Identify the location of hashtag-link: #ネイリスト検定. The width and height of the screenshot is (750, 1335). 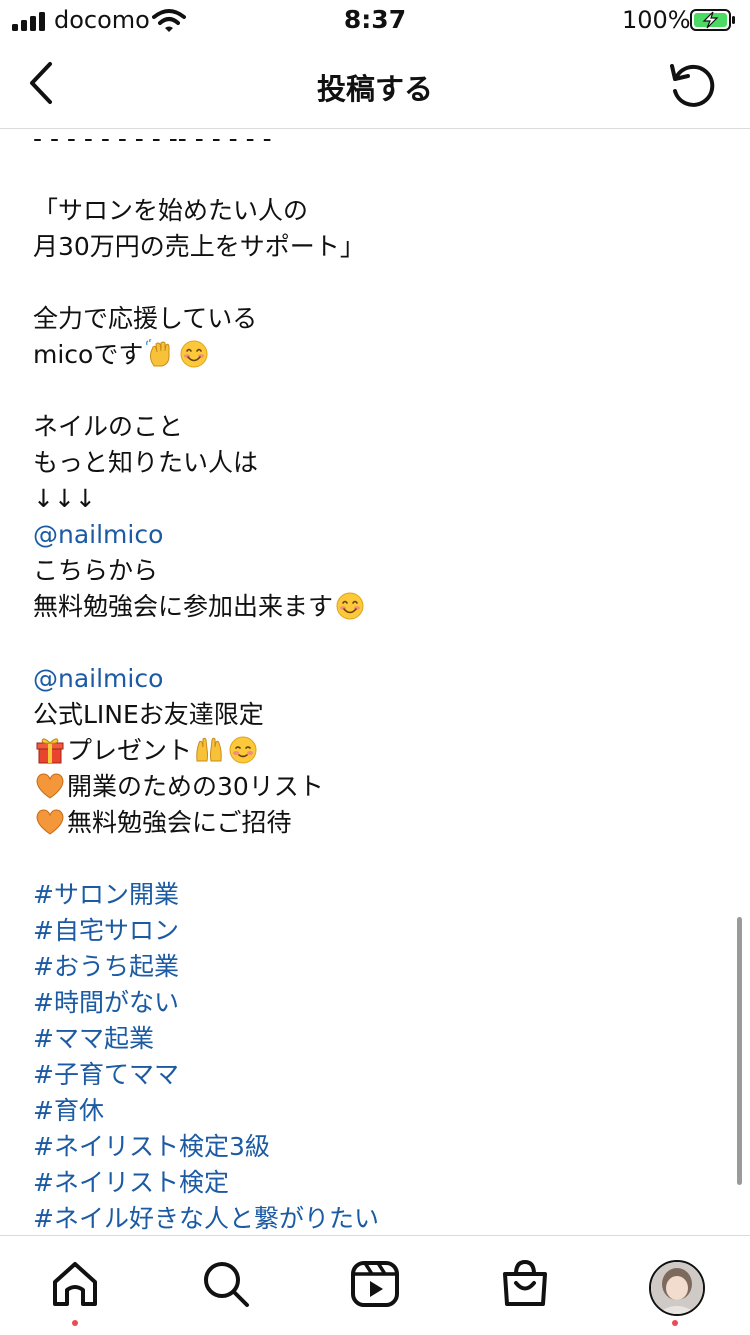
(131, 1182).